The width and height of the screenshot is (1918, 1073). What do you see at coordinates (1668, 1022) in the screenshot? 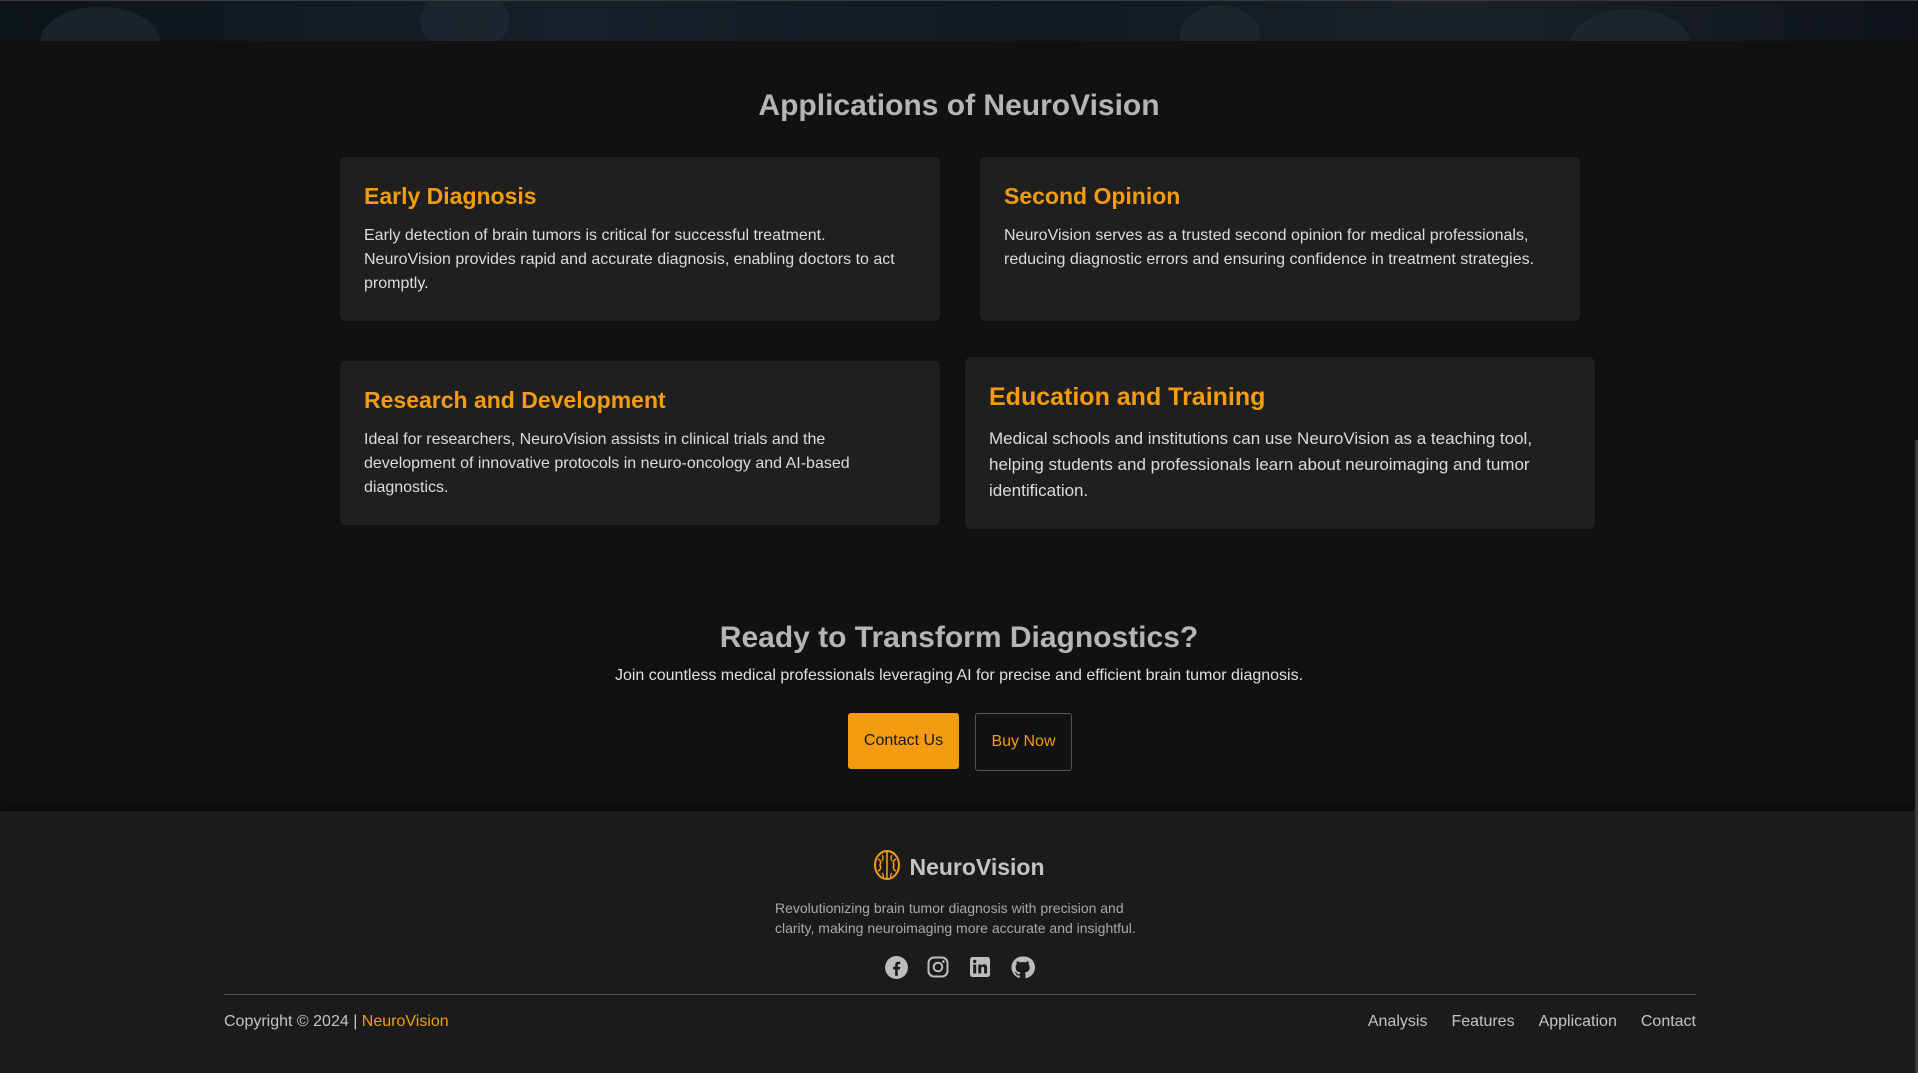
I see `footer-link-contact: Contact` at bounding box center [1668, 1022].